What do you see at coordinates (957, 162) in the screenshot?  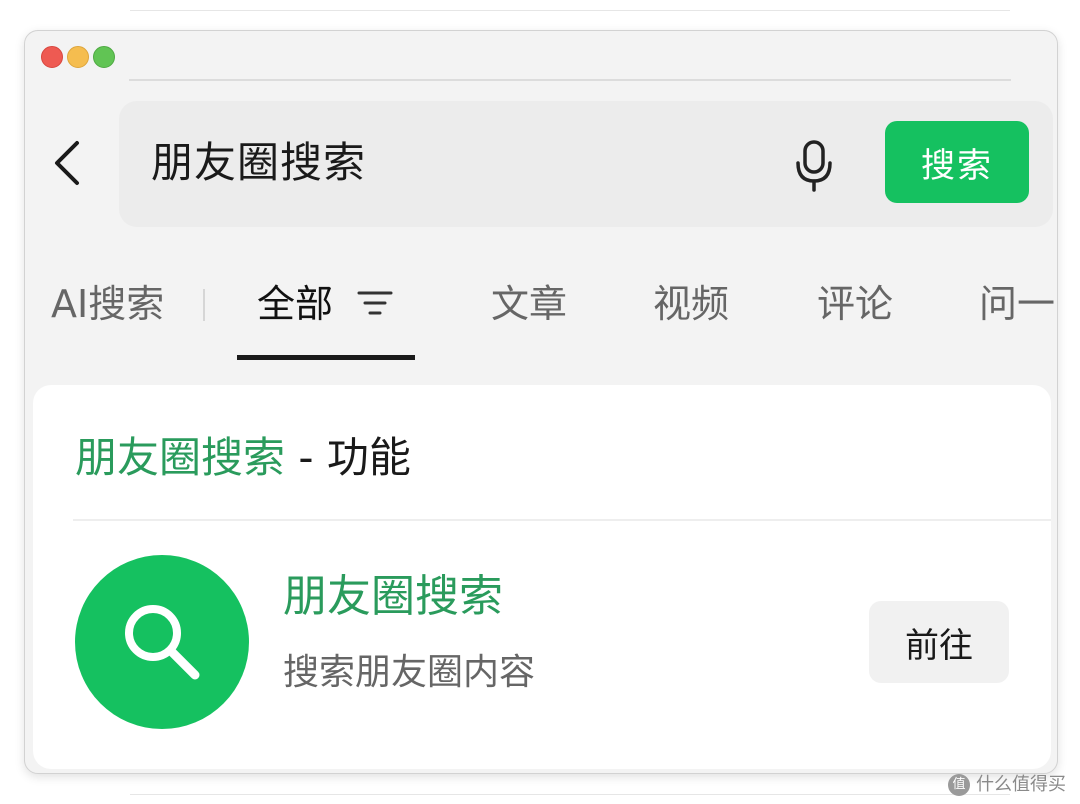 I see `search-button: 搜索` at bounding box center [957, 162].